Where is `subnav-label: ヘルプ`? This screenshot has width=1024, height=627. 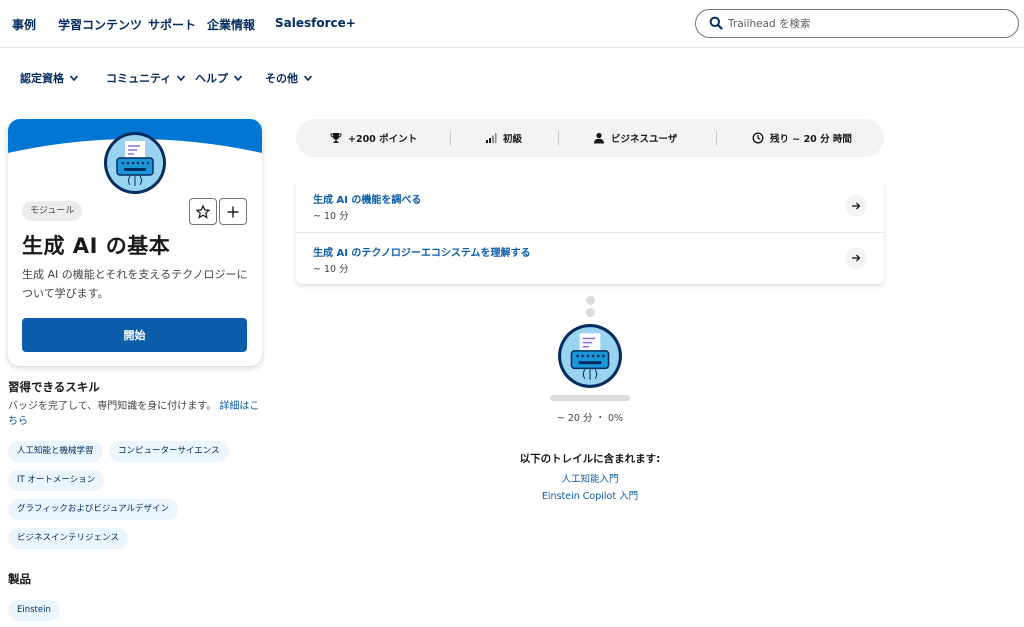 subnav-label: ヘルプ is located at coordinates (211, 78).